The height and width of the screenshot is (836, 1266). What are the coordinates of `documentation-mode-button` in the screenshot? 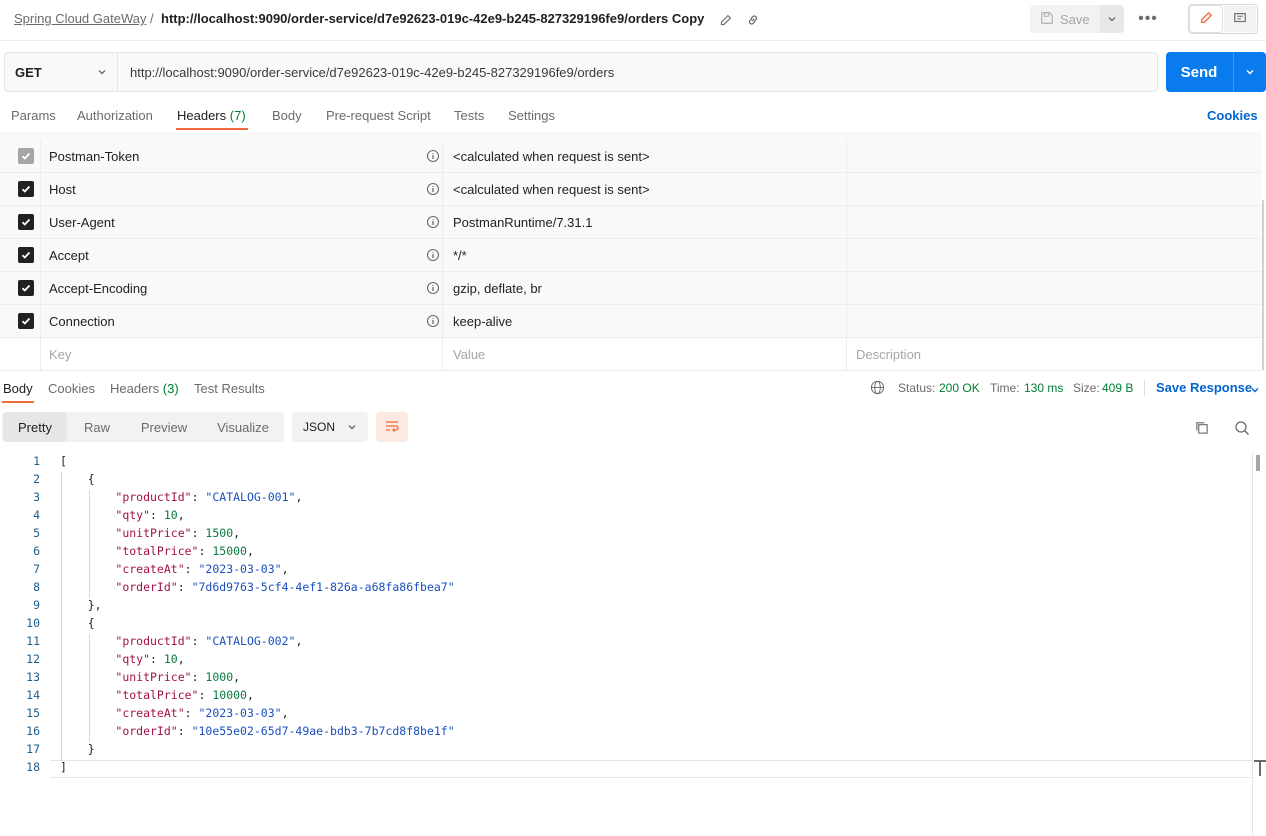 It's located at (1240, 19).